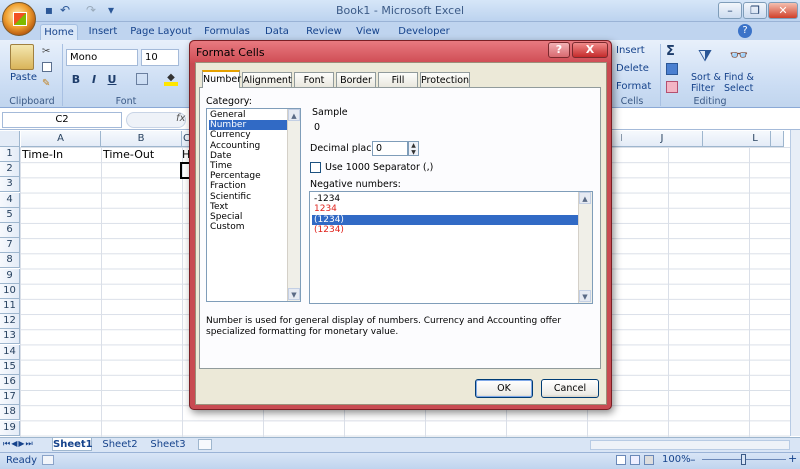 This screenshot has height=469, width=800. Describe the element at coordinates (10, 306) in the screenshot. I see `row-header-11: 11` at that location.